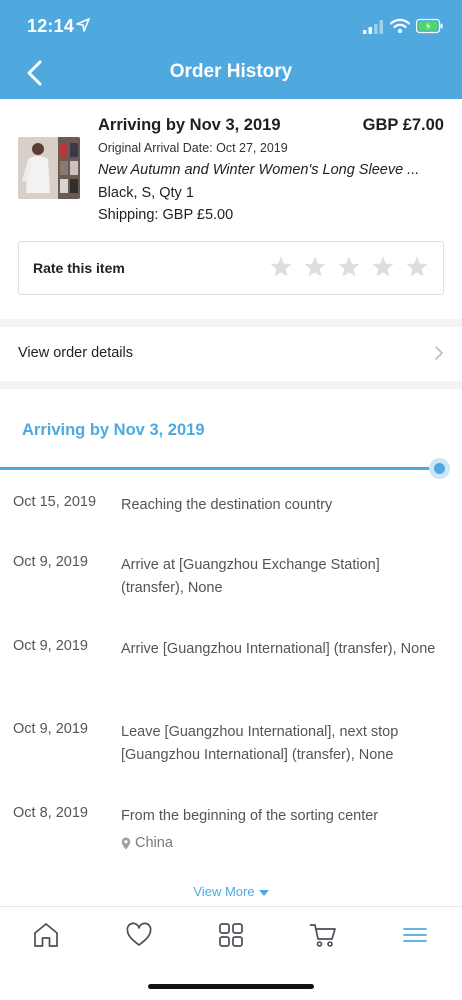 This screenshot has width=462, height=1000. I want to click on event-date: Oct 15, 2019, so click(55, 502).